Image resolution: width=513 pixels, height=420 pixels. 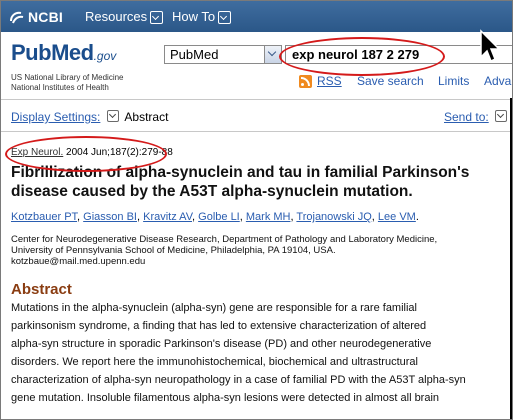 I want to click on howto-menu: How To, so click(x=202, y=16).